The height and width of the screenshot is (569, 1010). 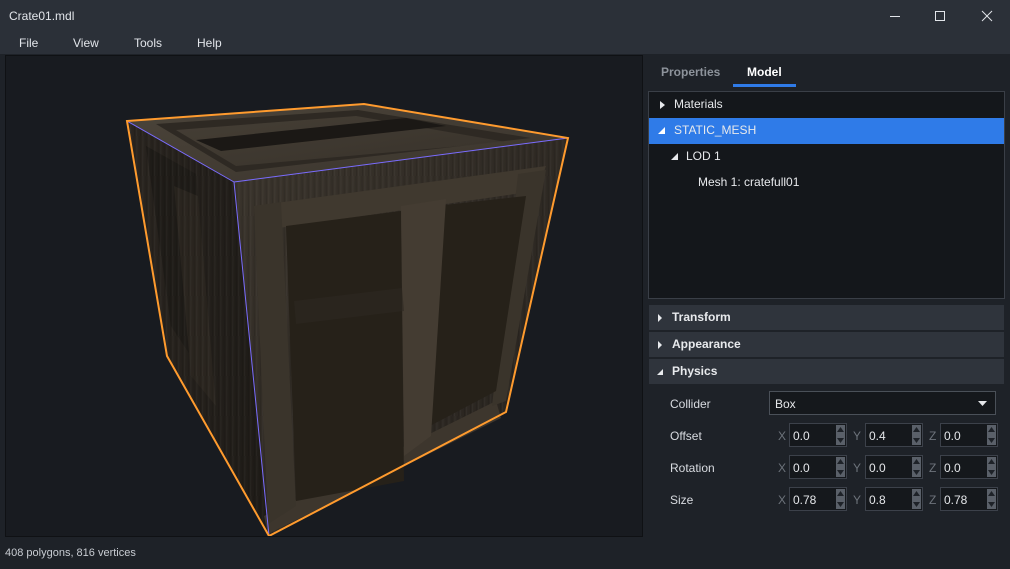 What do you see at coordinates (505, 42) in the screenshot?
I see `menu-bar: File View Tools Help` at bounding box center [505, 42].